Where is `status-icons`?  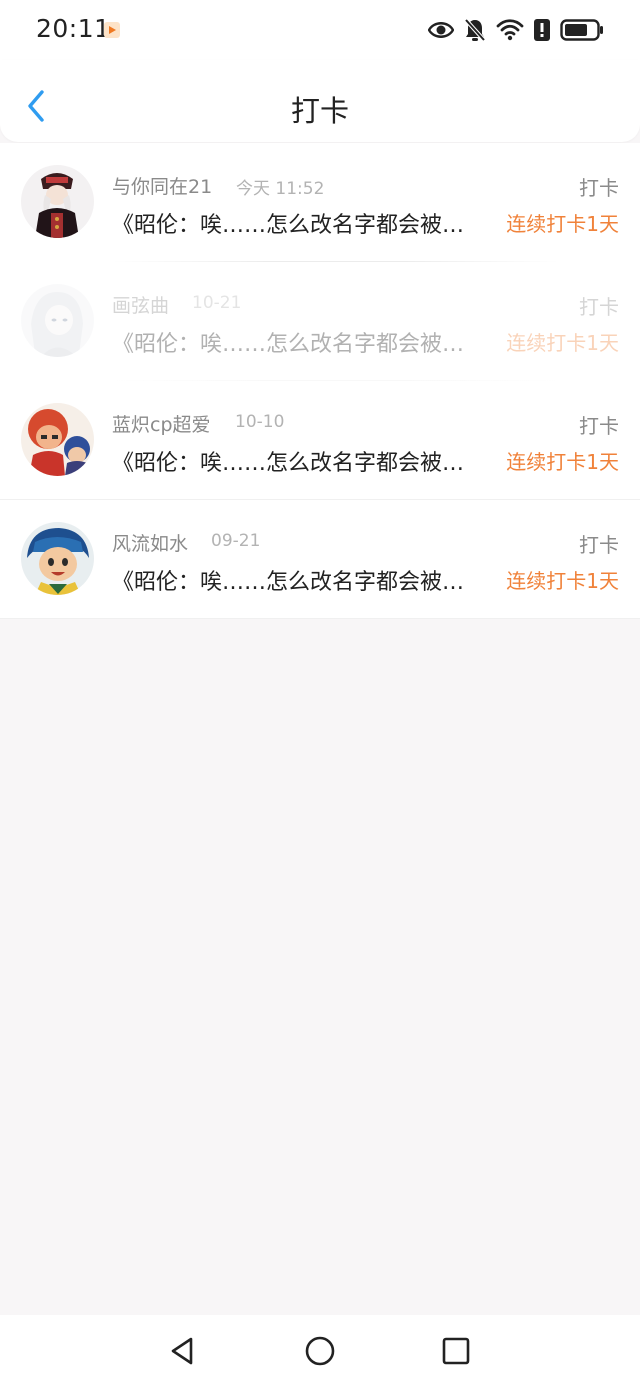
status-icons is located at coordinates (516, 30).